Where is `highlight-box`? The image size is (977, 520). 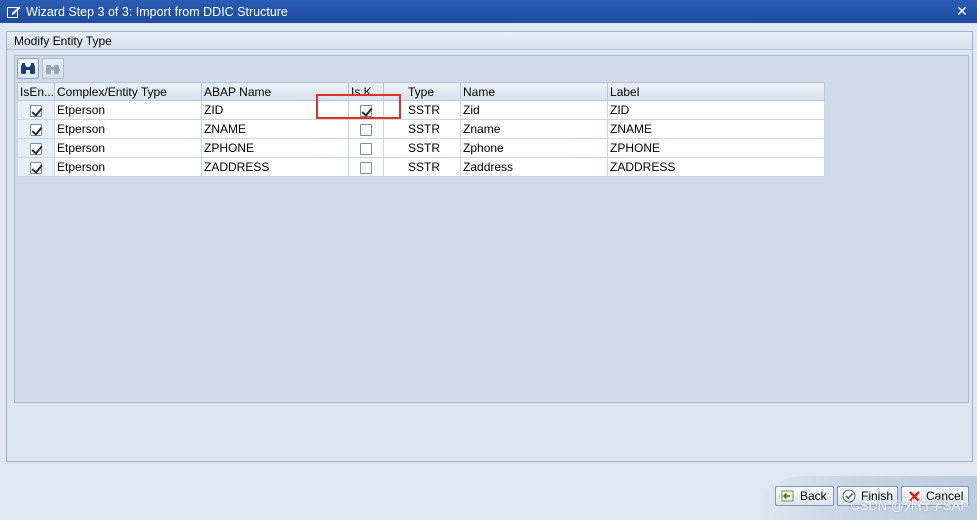
highlight-box is located at coordinates (358, 106).